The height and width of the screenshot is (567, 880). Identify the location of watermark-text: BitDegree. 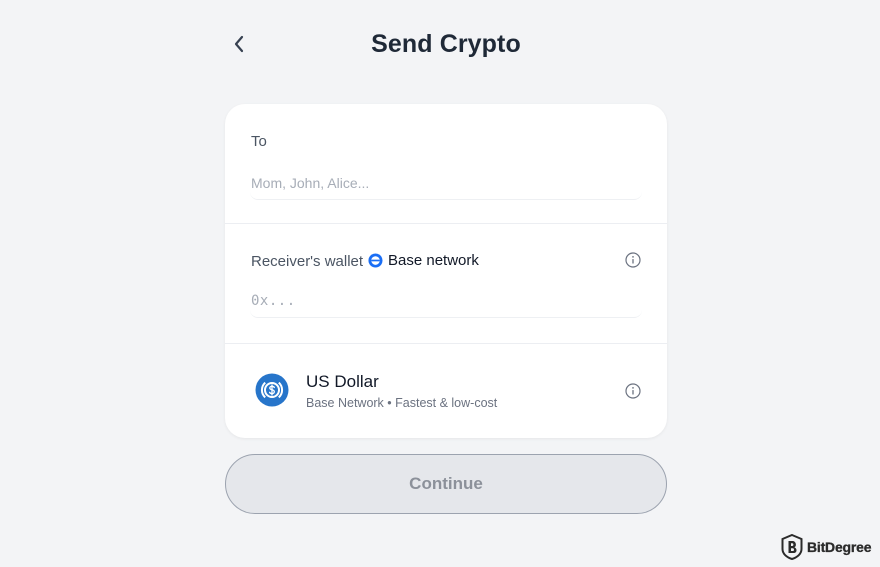
(839, 547).